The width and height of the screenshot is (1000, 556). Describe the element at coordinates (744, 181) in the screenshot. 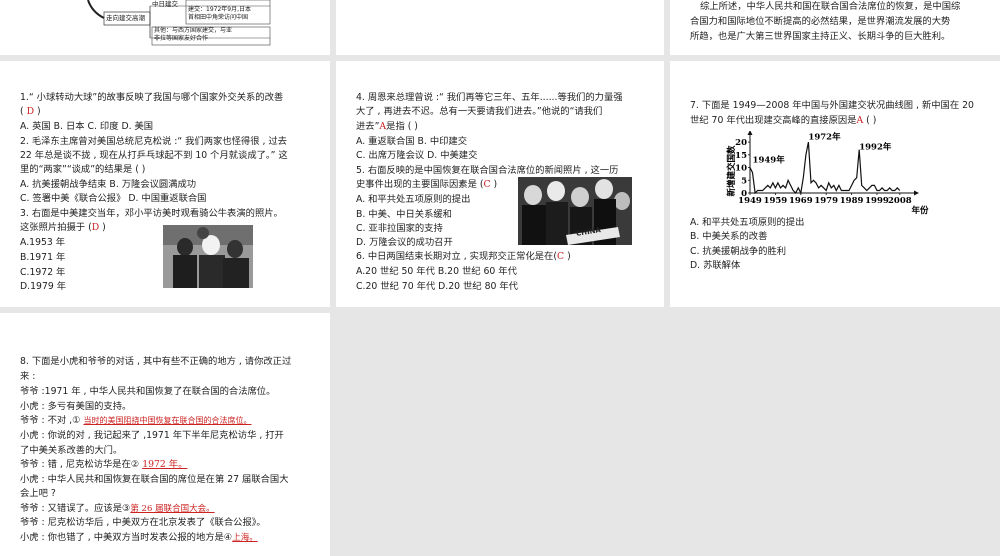

I see `chart-y-tick-label: 5` at that location.